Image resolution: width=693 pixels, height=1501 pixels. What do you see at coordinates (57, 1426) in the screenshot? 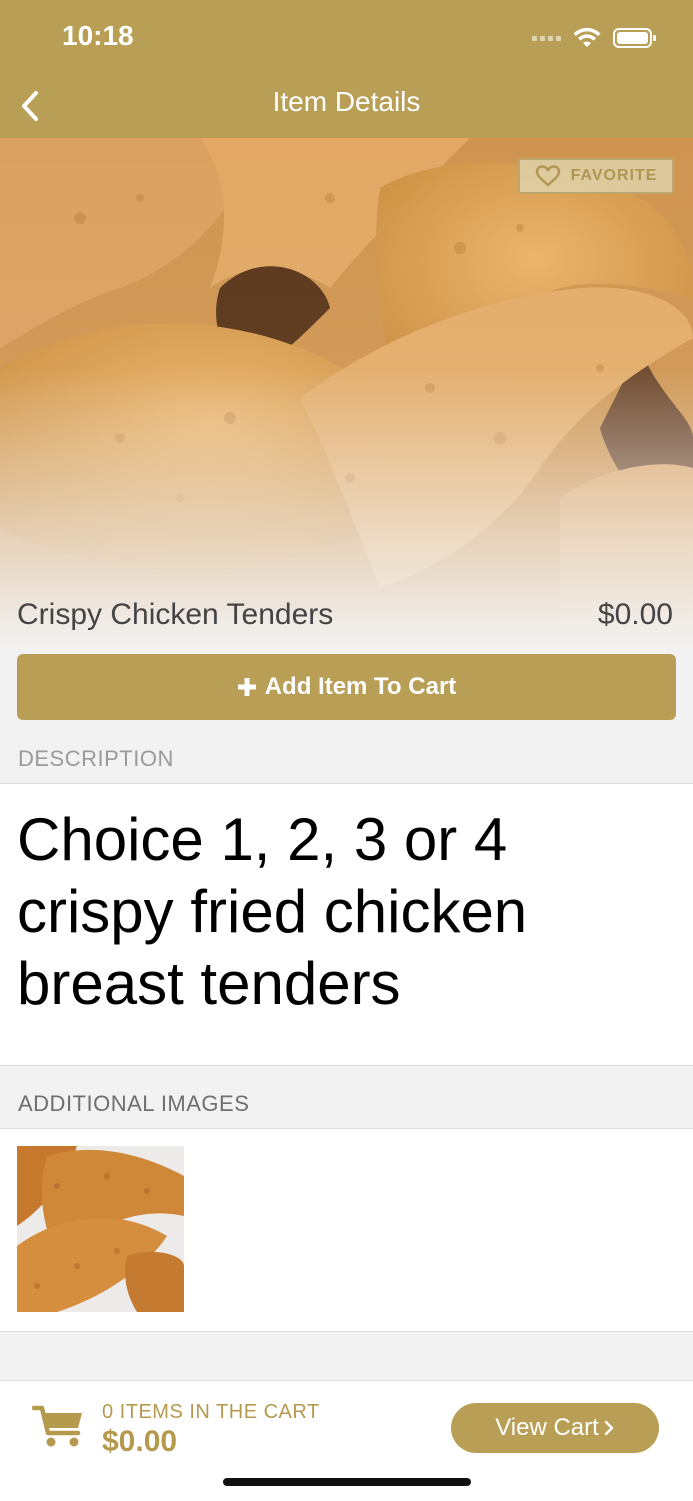
I see `shopping-cart-icon` at bounding box center [57, 1426].